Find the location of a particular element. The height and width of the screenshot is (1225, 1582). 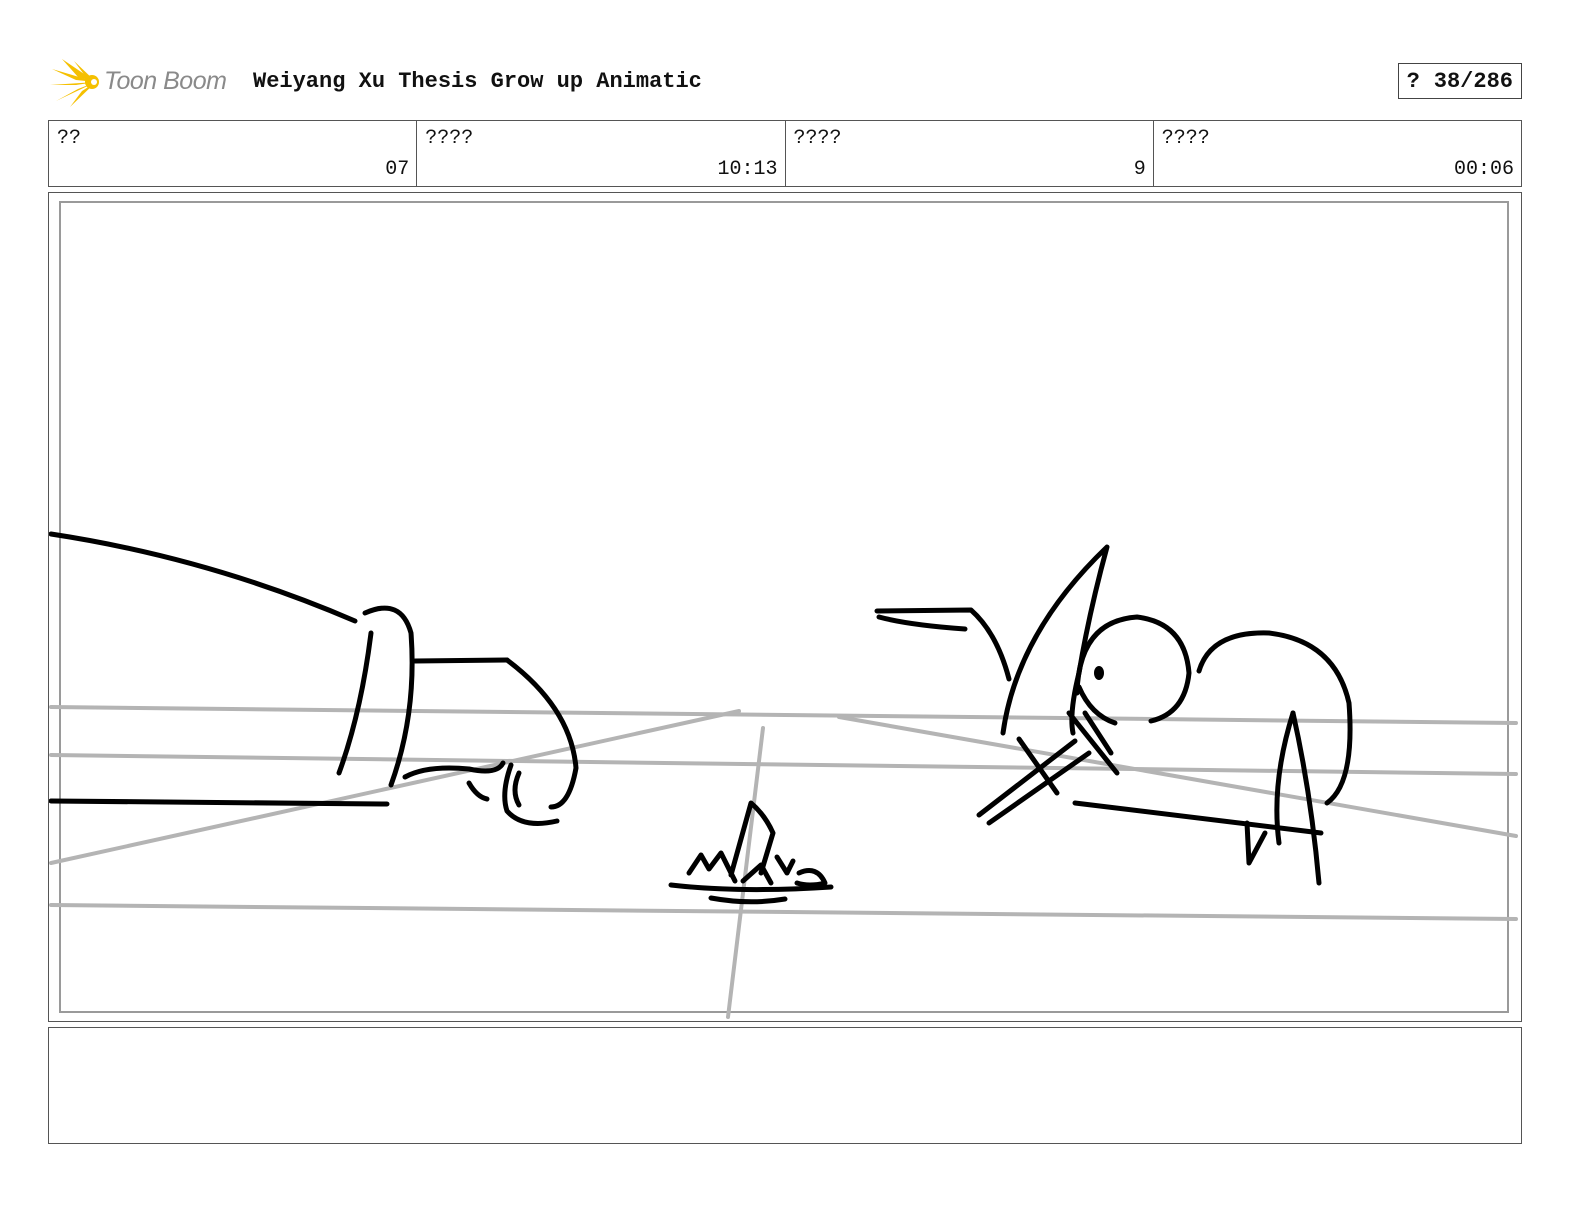

logo-text: Toon Boom is located at coordinates (165, 81).